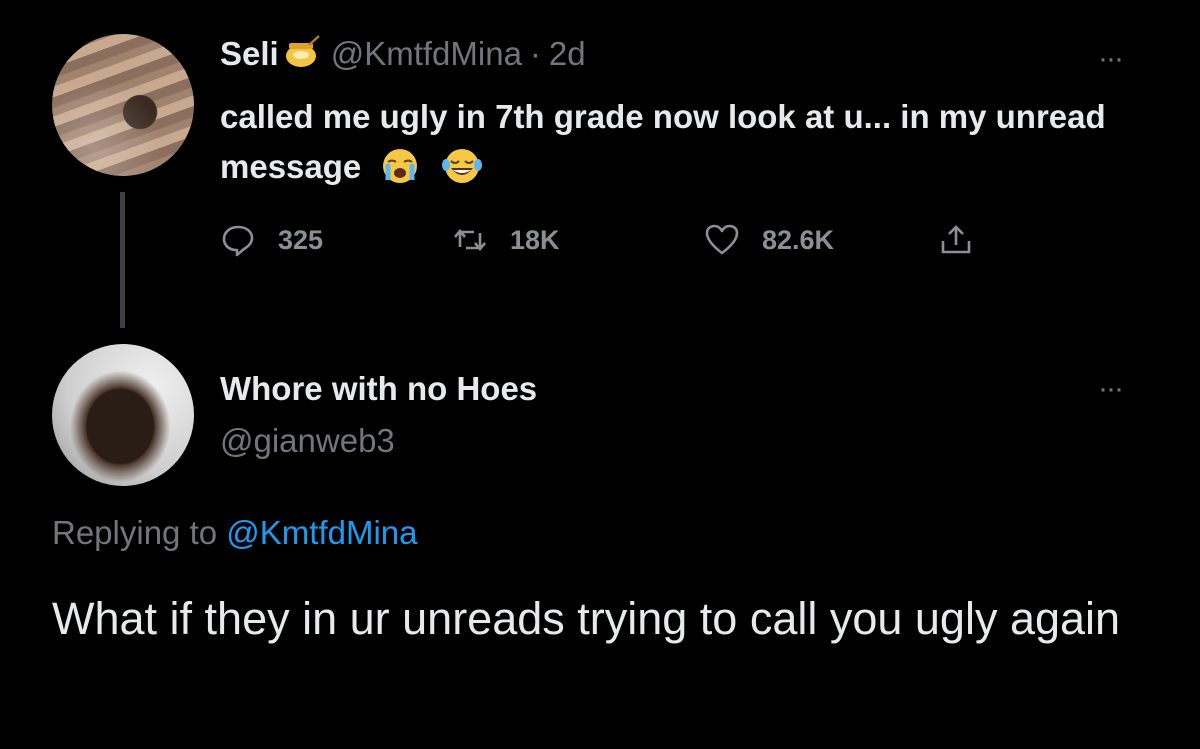 This screenshot has width=1200, height=749. What do you see at coordinates (462, 166) in the screenshot?
I see `face-with-tears-of-joy-icon` at bounding box center [462, 166].